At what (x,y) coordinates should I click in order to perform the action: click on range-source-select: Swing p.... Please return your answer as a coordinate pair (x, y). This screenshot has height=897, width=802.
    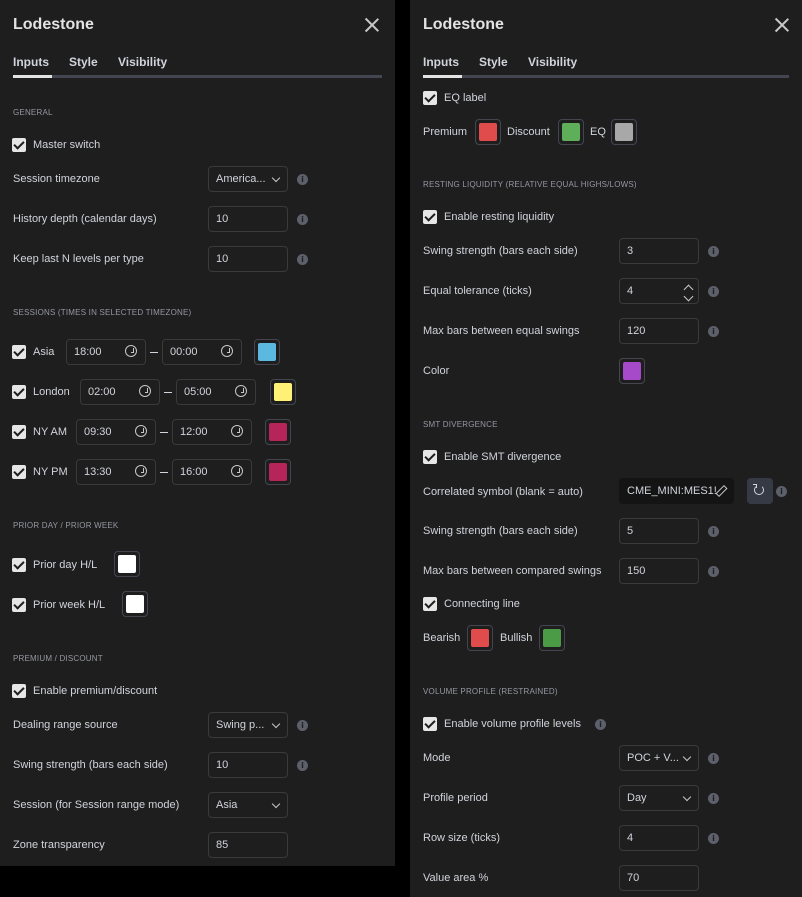
    Looking at the image, I should click on (248, 725).